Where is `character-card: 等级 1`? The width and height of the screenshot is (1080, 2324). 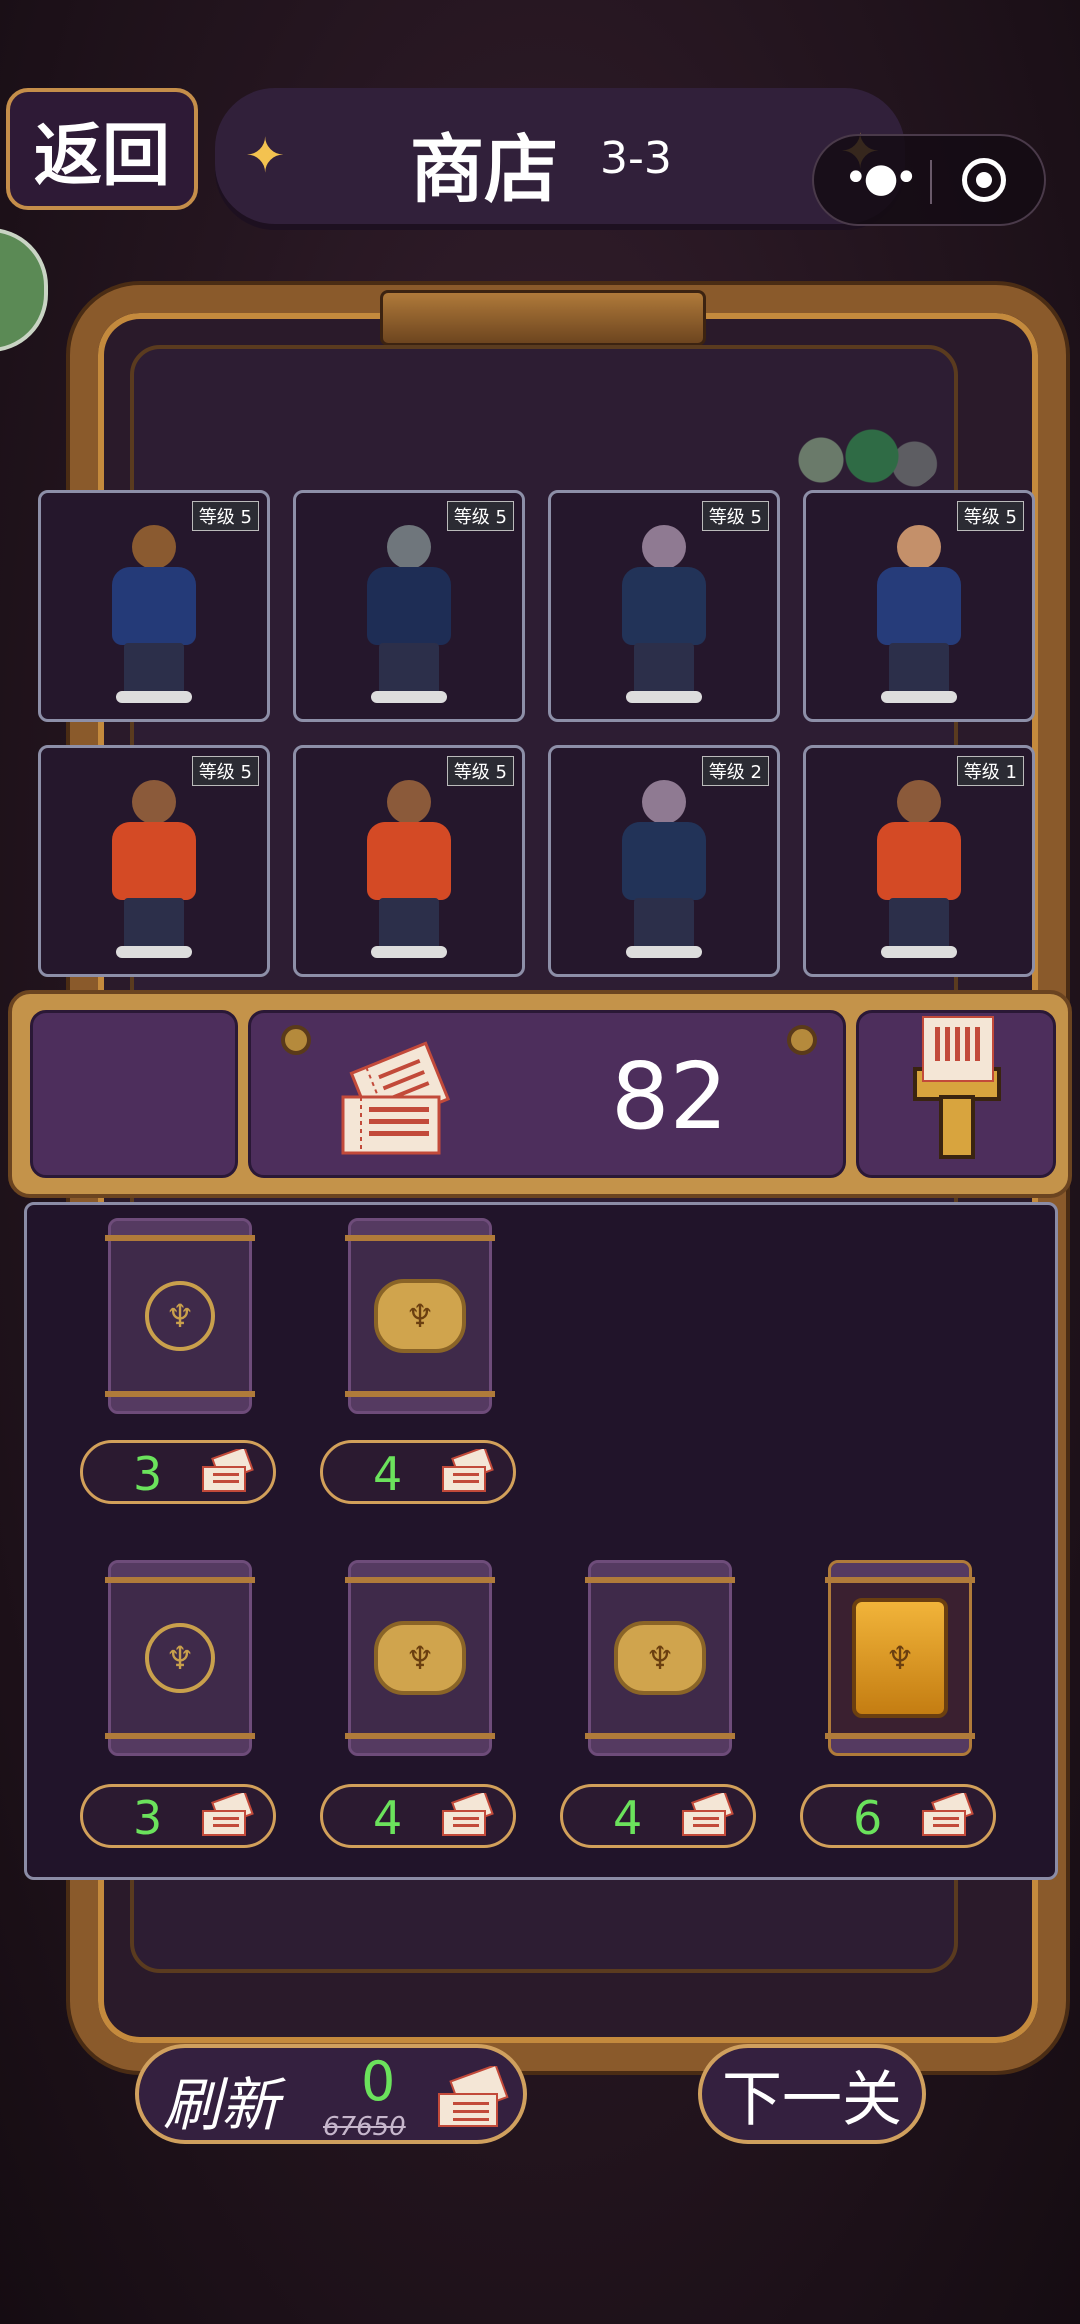 character-card: 等级 1 is located at coordinates (919, 861).